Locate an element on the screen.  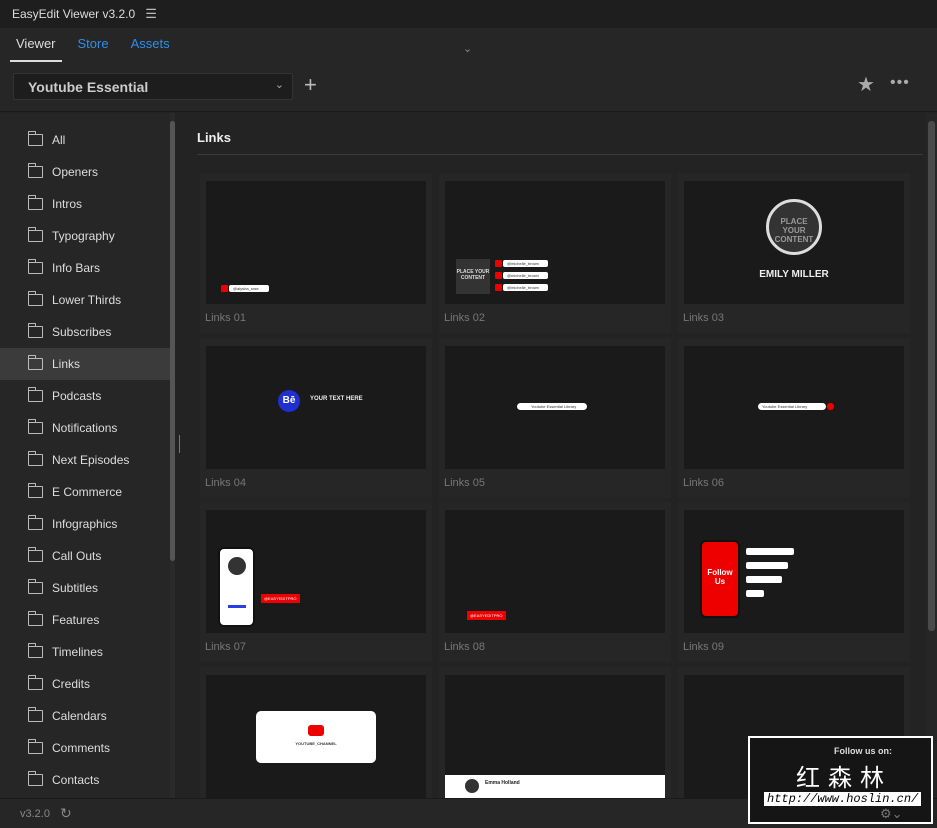
template-card: @EASYEDITPRO Links 08 is located at coordinates (555, 582).